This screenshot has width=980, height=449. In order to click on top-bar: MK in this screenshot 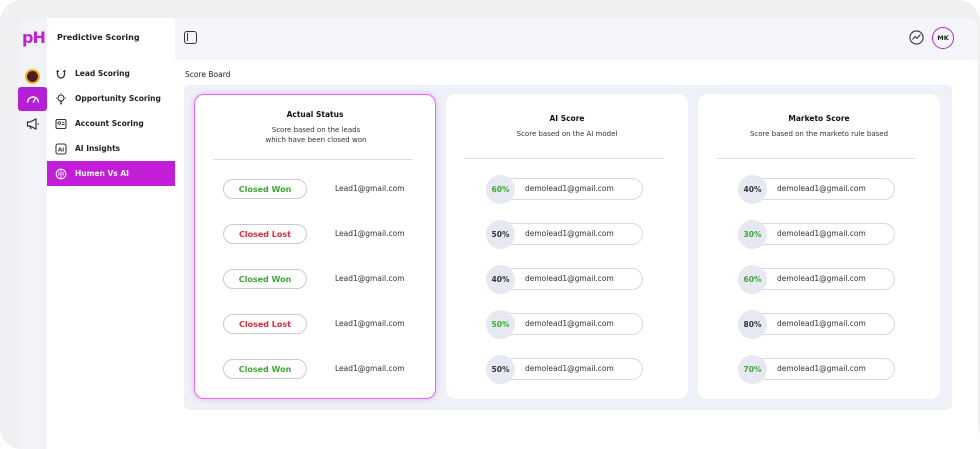, I will do `click(576, 39)`.